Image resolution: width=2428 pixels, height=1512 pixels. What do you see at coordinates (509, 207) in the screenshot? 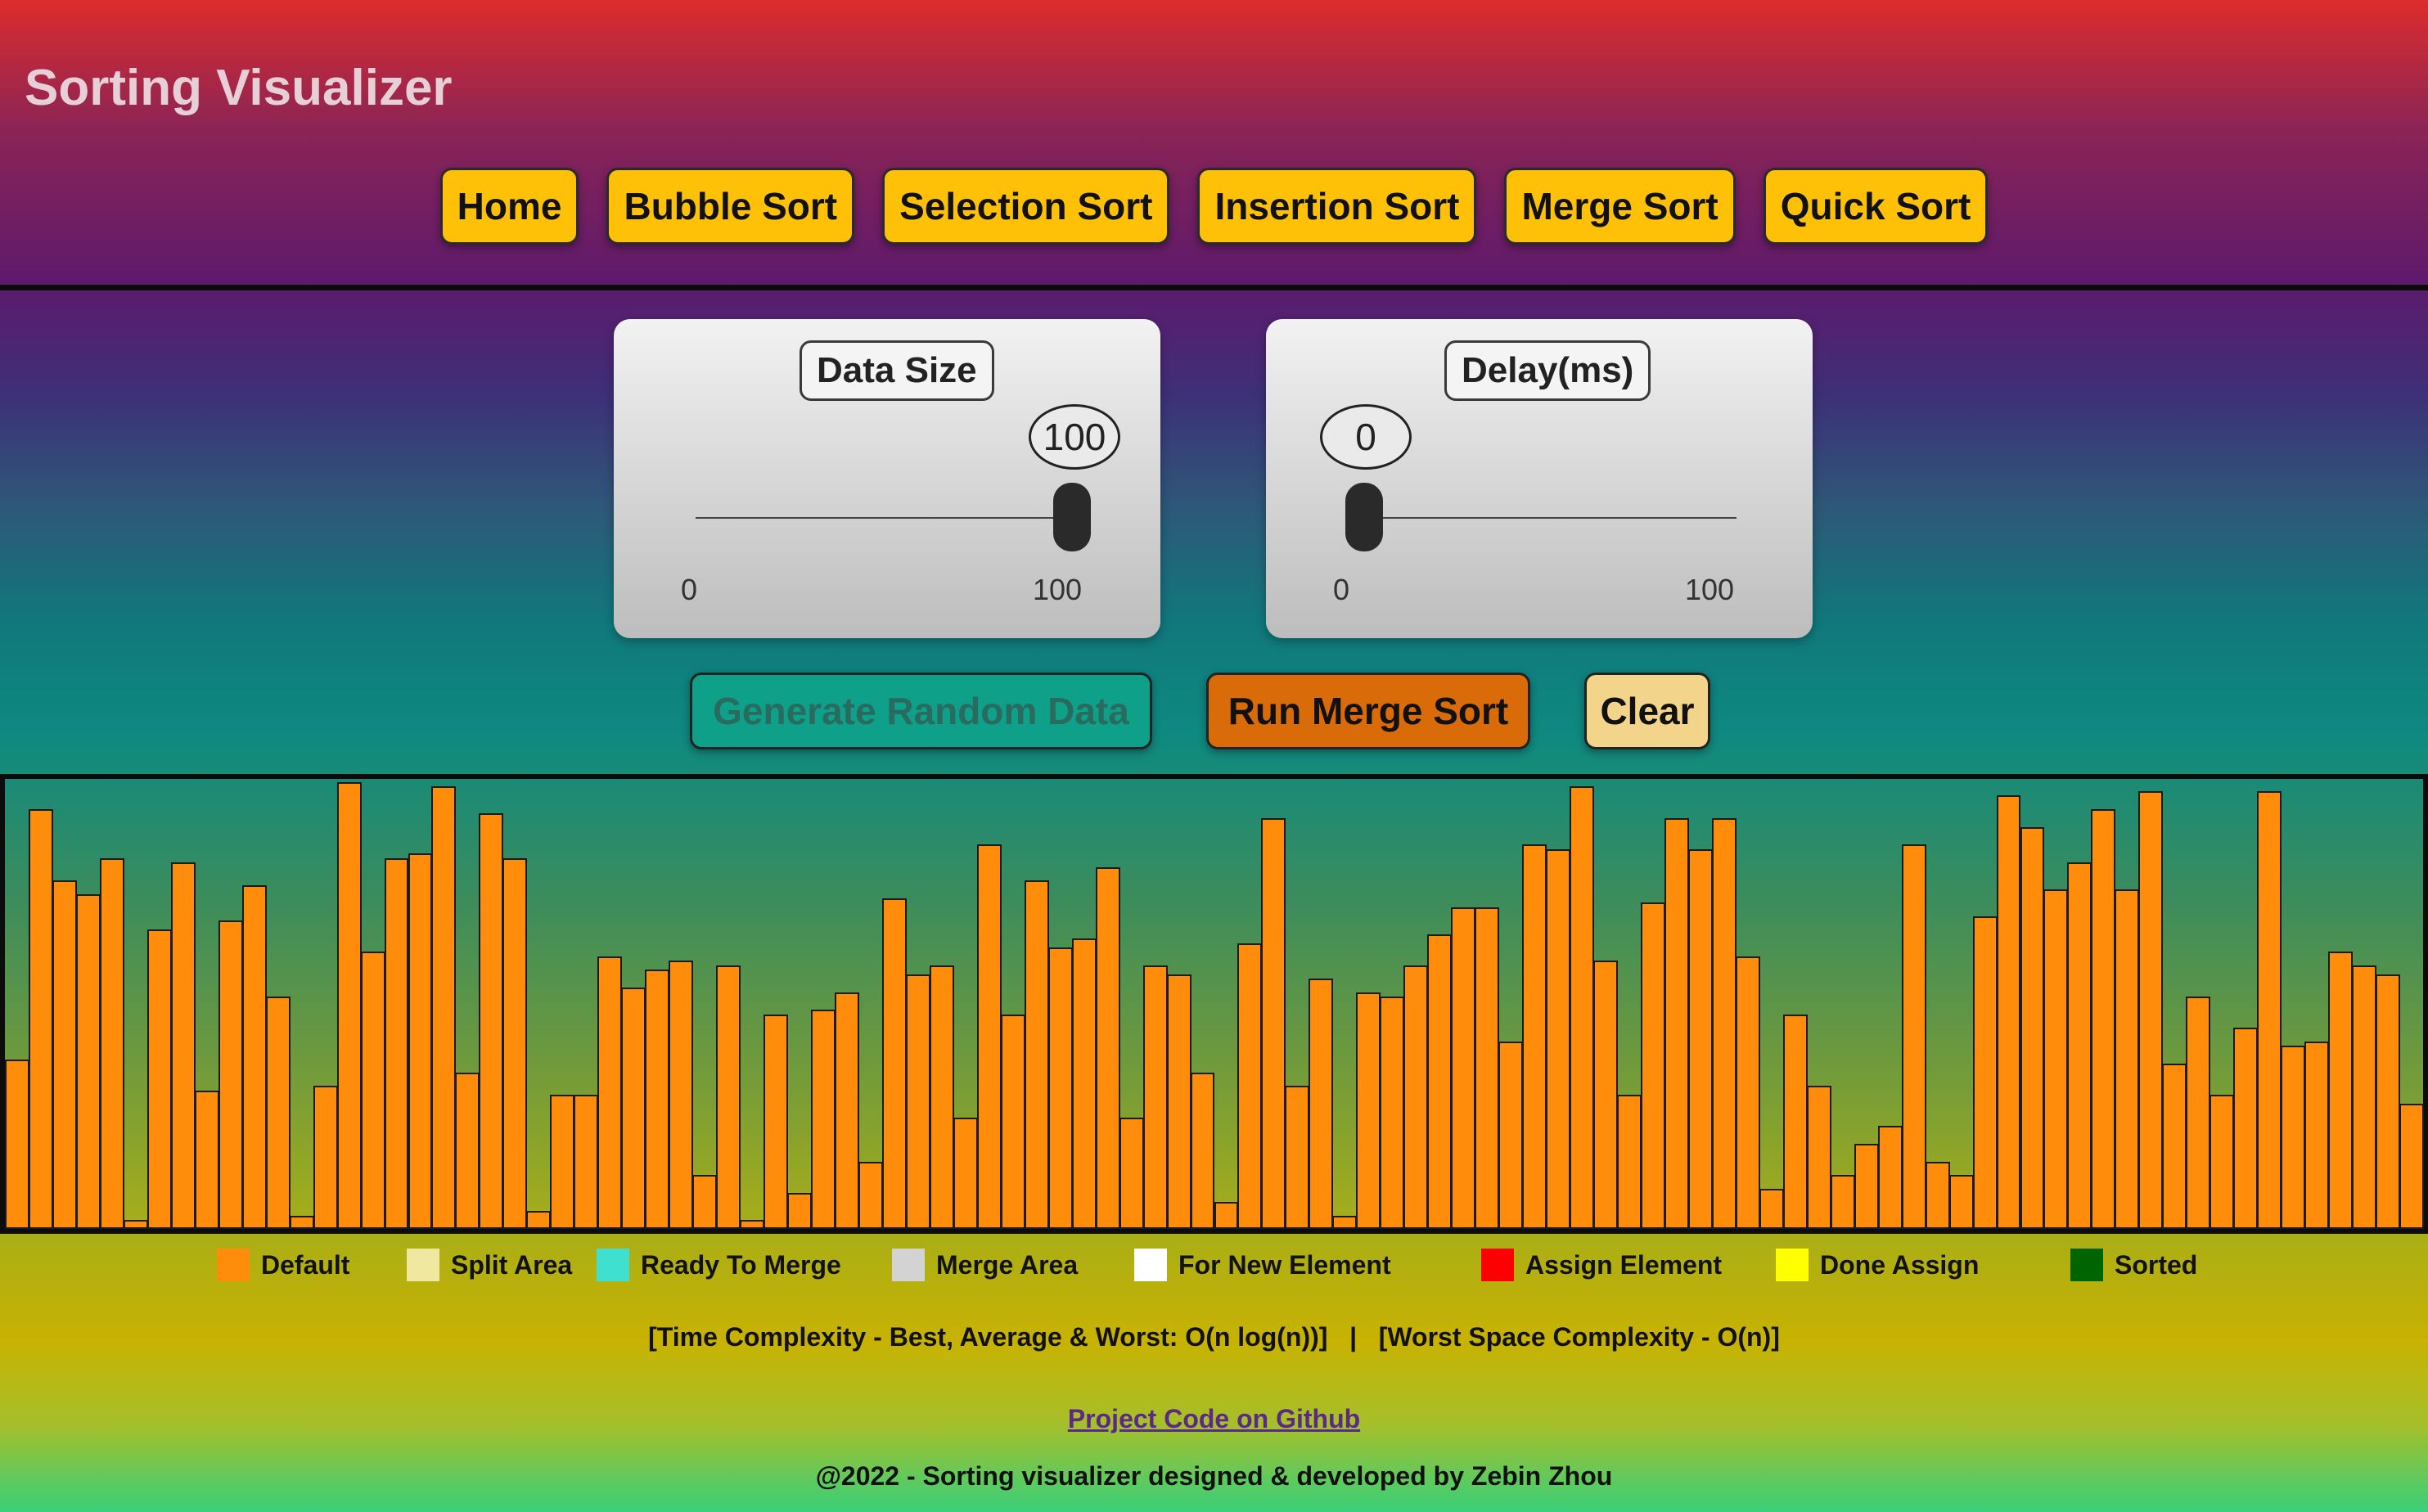
I see `nav-home-button: Home` at bounding box center [509, 207].